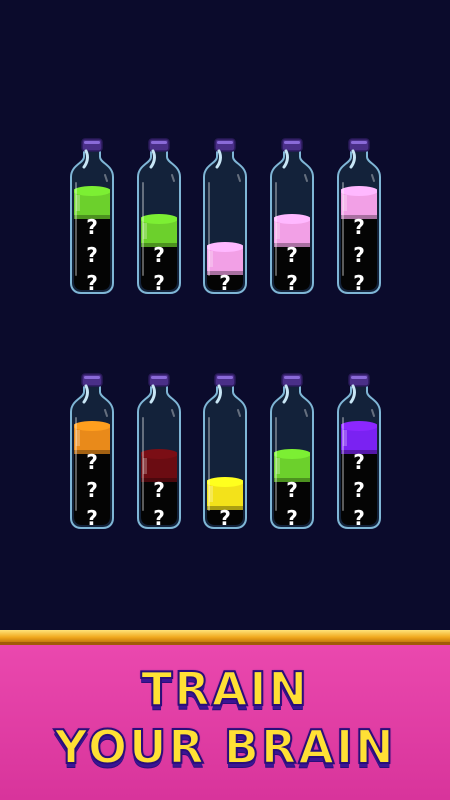  Describe the element at coordinates (224, 689) in the screenshot. I see `headline-line-1: TRAIN` at that location.